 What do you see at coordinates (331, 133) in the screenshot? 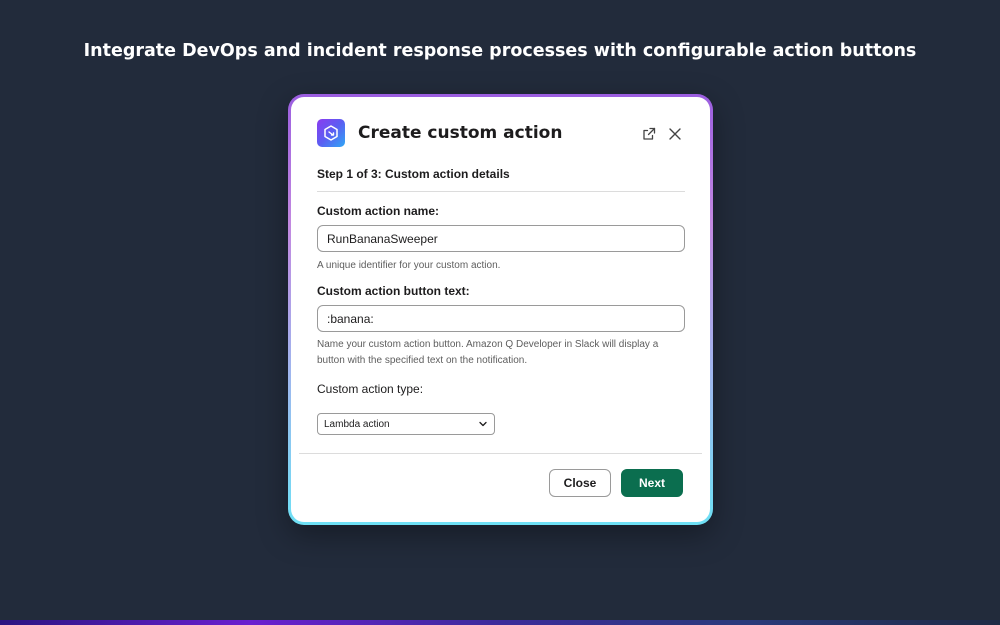
I see `amazon-q-icon` at bounding box center [331, 133].